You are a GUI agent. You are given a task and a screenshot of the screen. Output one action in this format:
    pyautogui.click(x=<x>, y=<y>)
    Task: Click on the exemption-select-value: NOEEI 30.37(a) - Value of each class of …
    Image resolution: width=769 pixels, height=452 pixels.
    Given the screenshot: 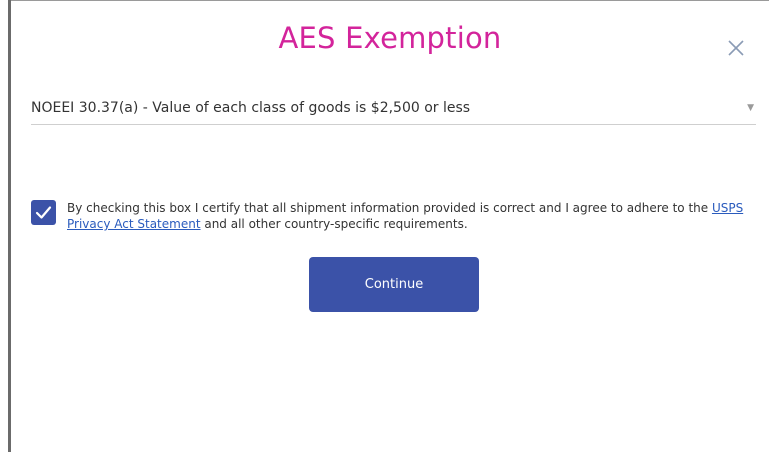 What is the action you would take?
    pyautogui.click(x=251, y=108)
    